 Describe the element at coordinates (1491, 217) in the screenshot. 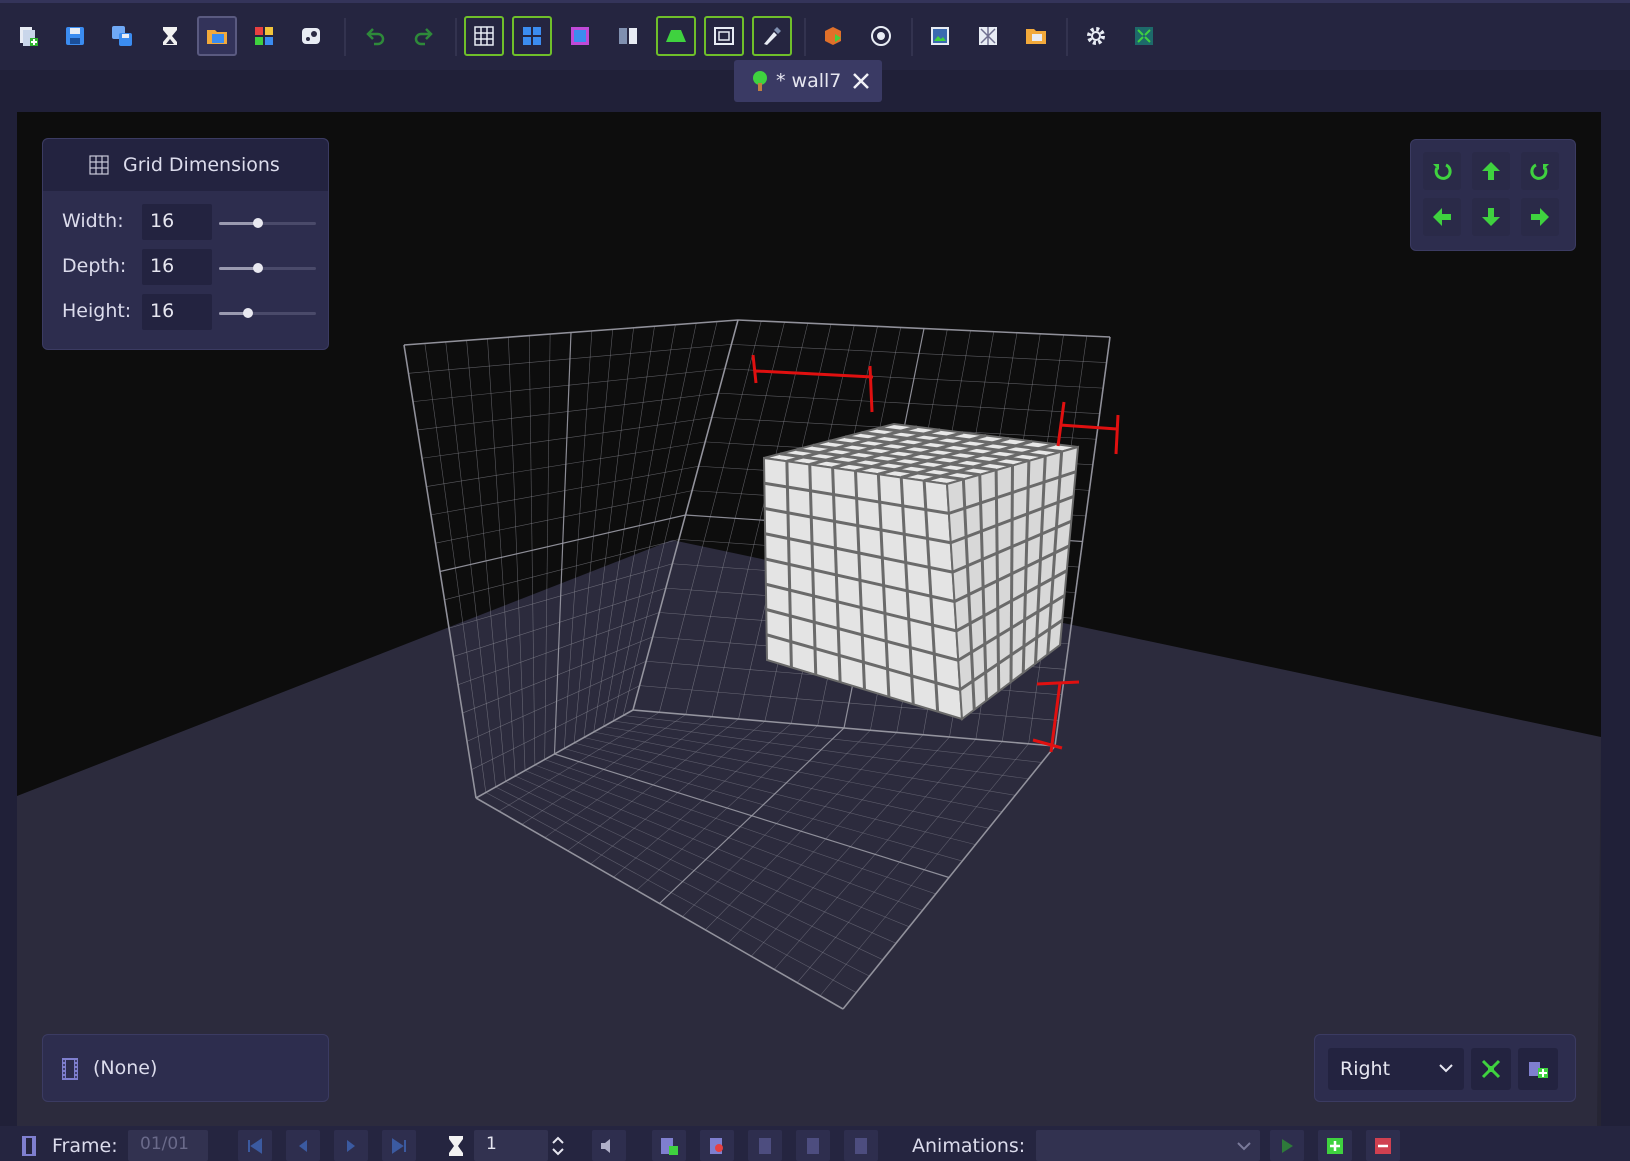

I see `move-down-button` at that location.